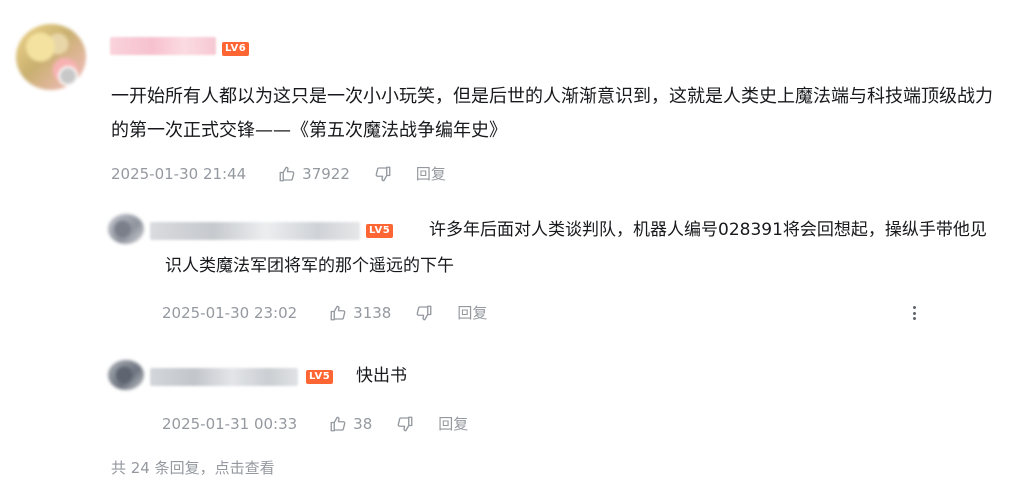 The image size is (1018, 499). I want to click on level-badge: LV6, so click(236, 49).